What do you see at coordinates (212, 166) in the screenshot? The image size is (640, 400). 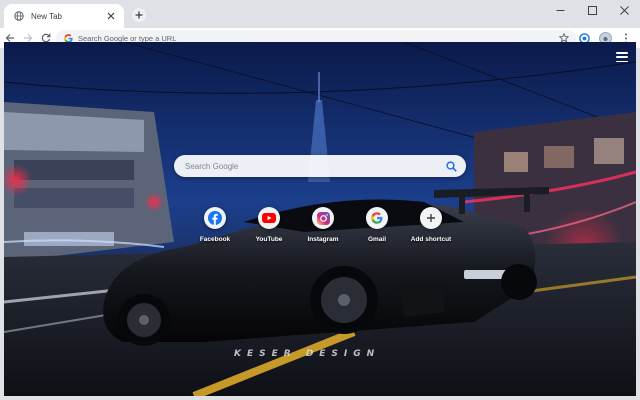 I see `search-placeholder: Search Google` at bounding box center [212, 166].